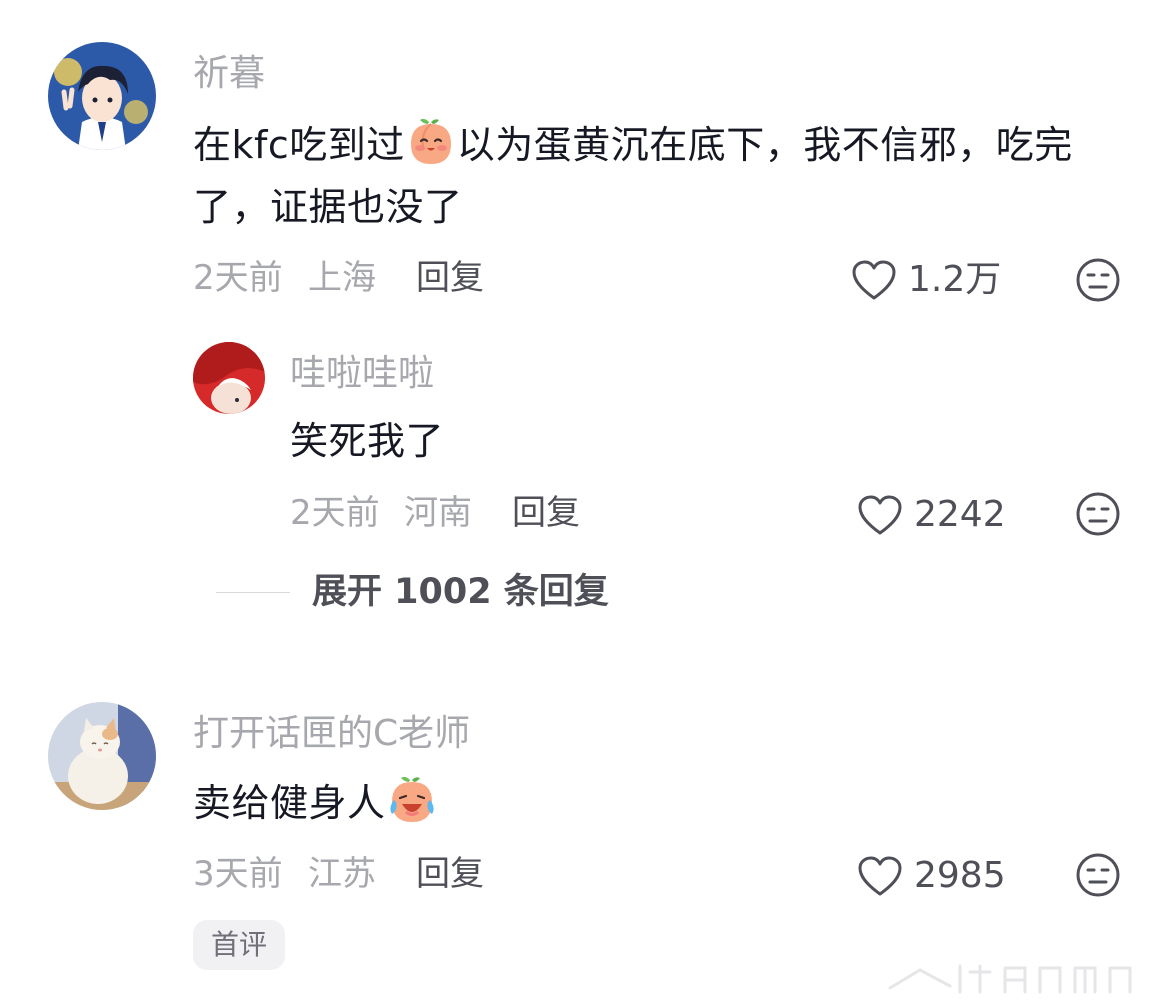 This screenshot has width=1169, height=1004. I want to click on comment-location: 河南, so click(438, 513).